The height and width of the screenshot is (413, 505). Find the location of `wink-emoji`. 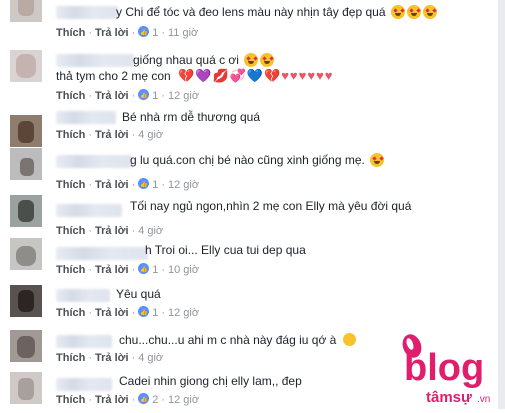

wink-emoji is located at coordinates (349, 339).